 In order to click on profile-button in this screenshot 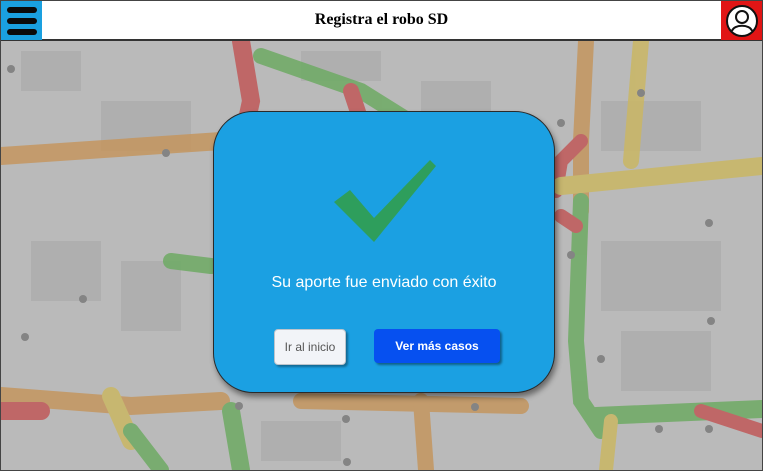, I will do `click(741, 20)`.